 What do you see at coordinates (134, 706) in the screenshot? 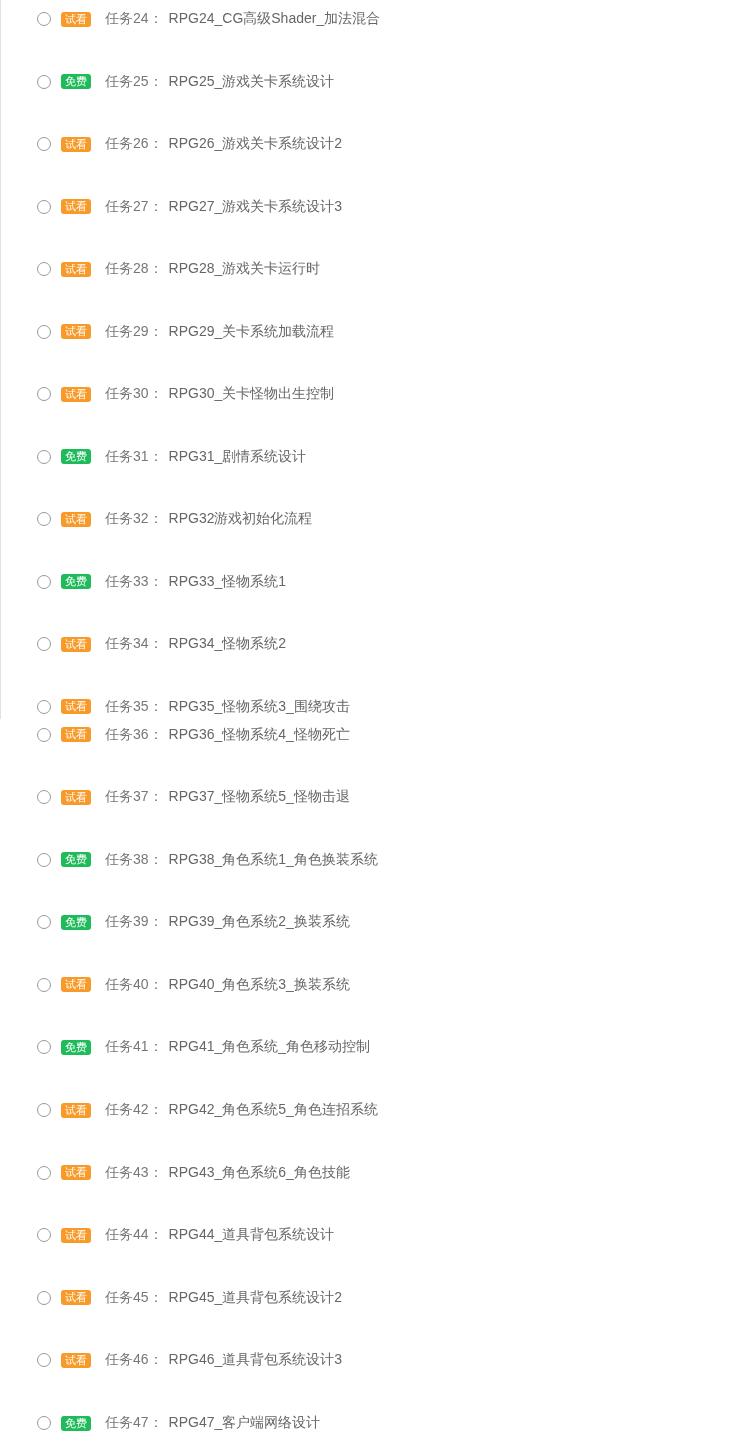
I see `task-number: 任务35：` at bounding box center [134, 706].